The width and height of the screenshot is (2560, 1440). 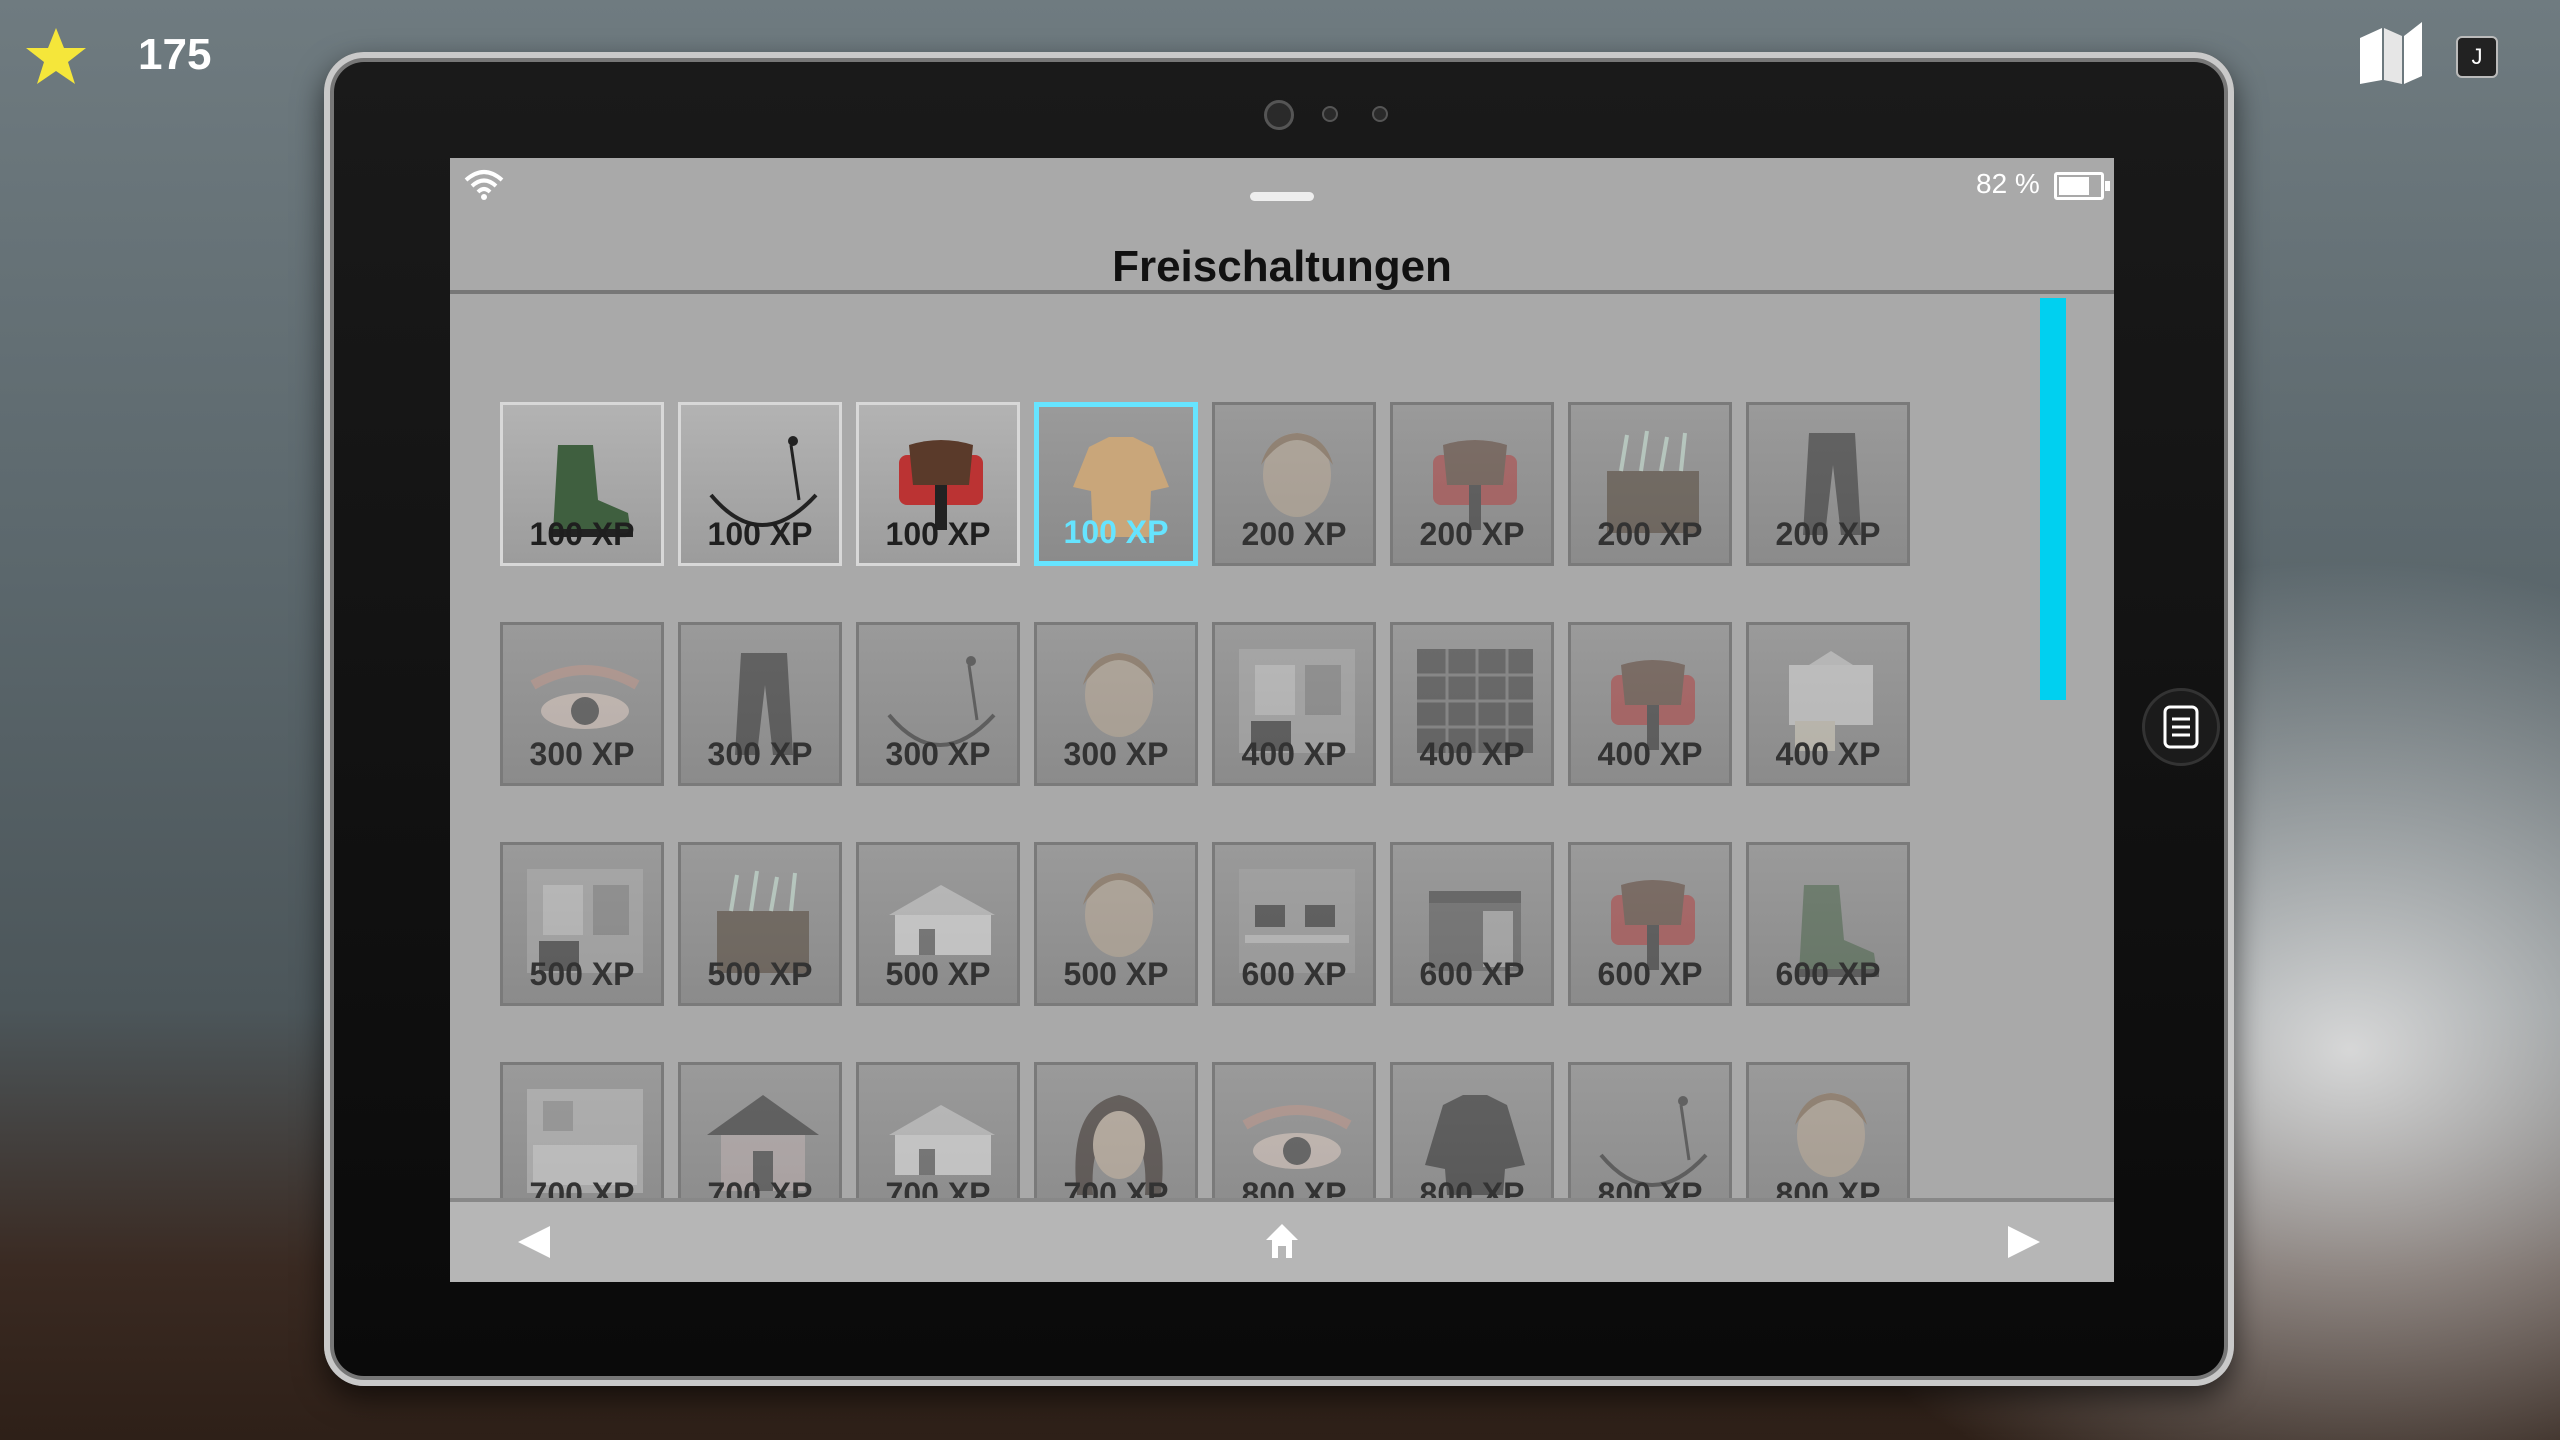 I want to click on status-bar: 82 %, so click(x=1282, y=188).